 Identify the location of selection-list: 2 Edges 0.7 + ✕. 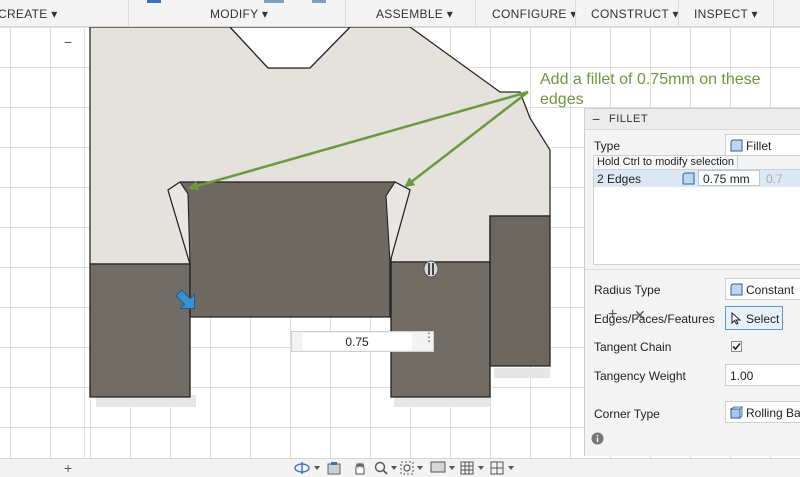
(696, 246).